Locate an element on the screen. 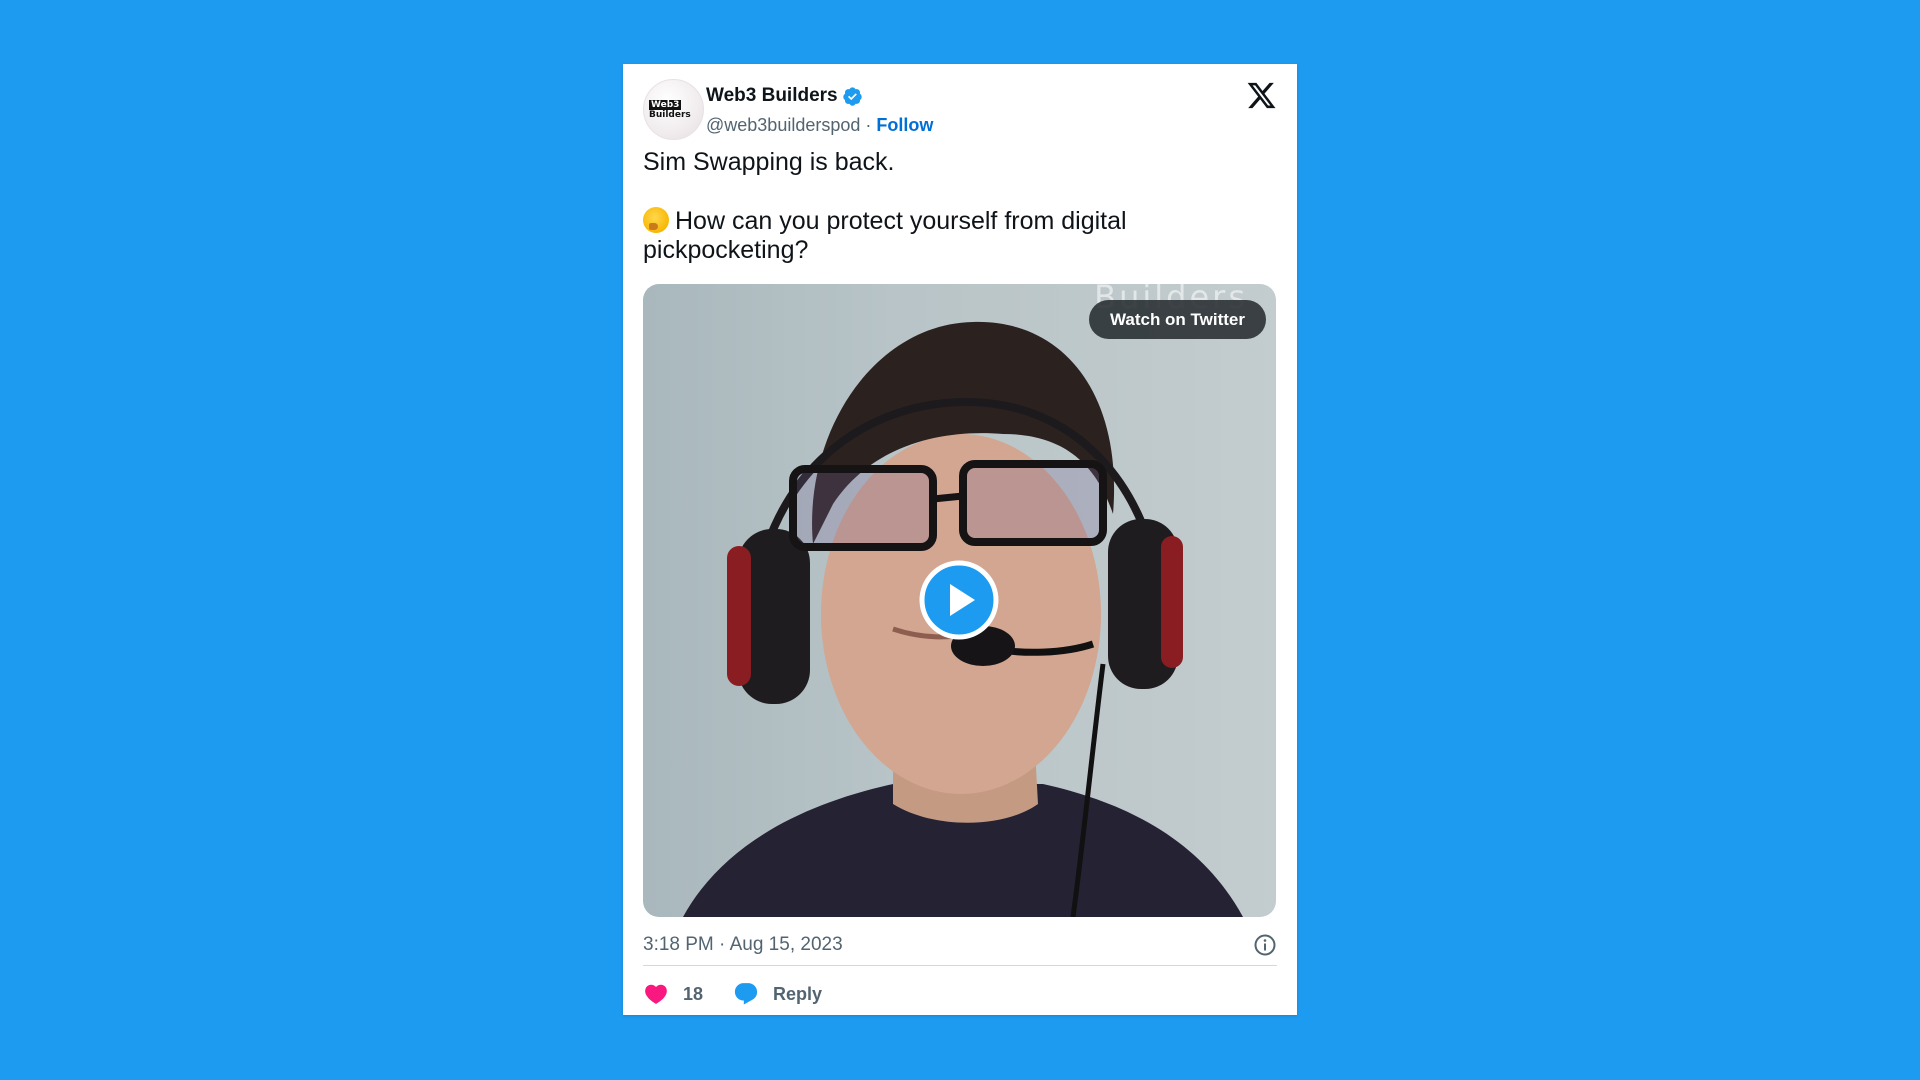 This screenshot has width=1920, height=1080. reply-button: Reply is located at coordinates (777, 994).